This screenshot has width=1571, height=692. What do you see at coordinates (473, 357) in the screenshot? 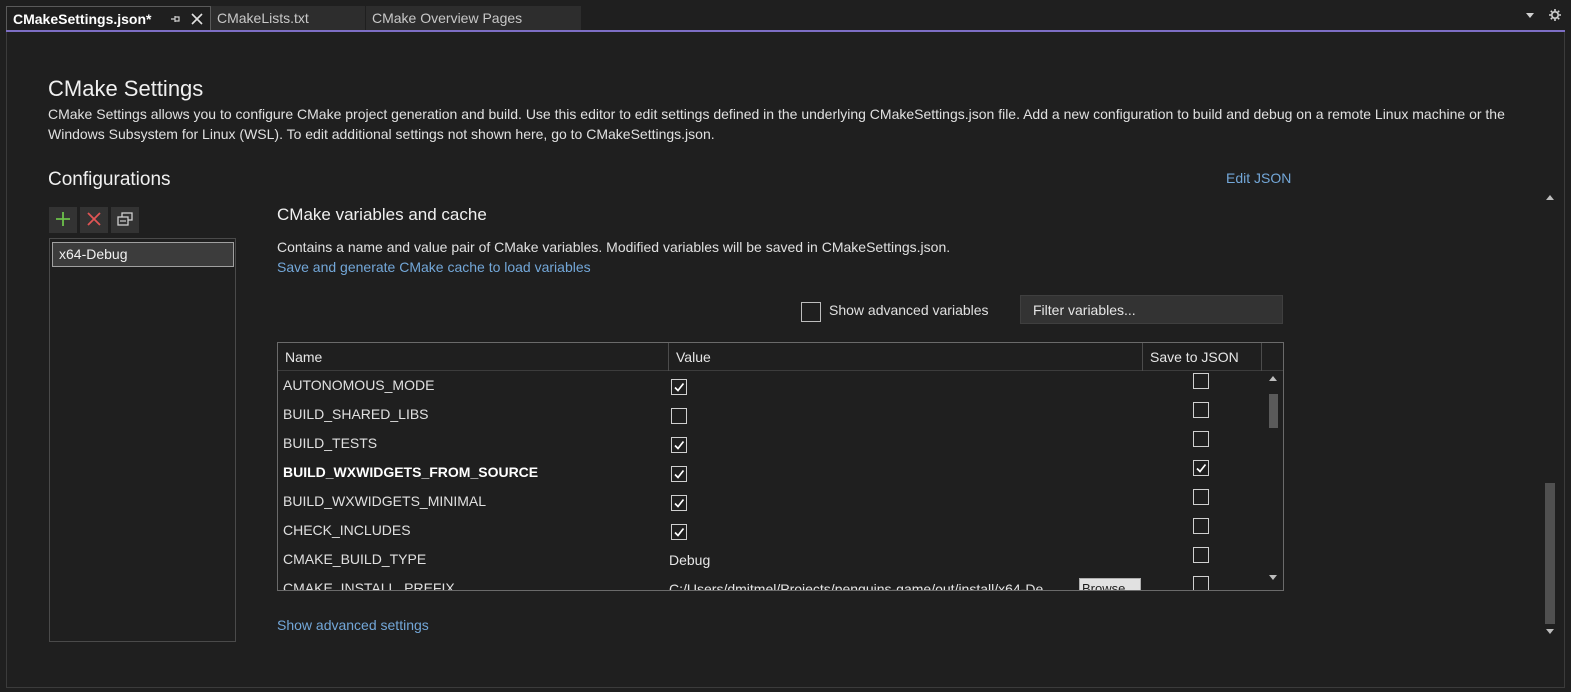
I see `column-header-name: Name` at bounding box center [473, 357].